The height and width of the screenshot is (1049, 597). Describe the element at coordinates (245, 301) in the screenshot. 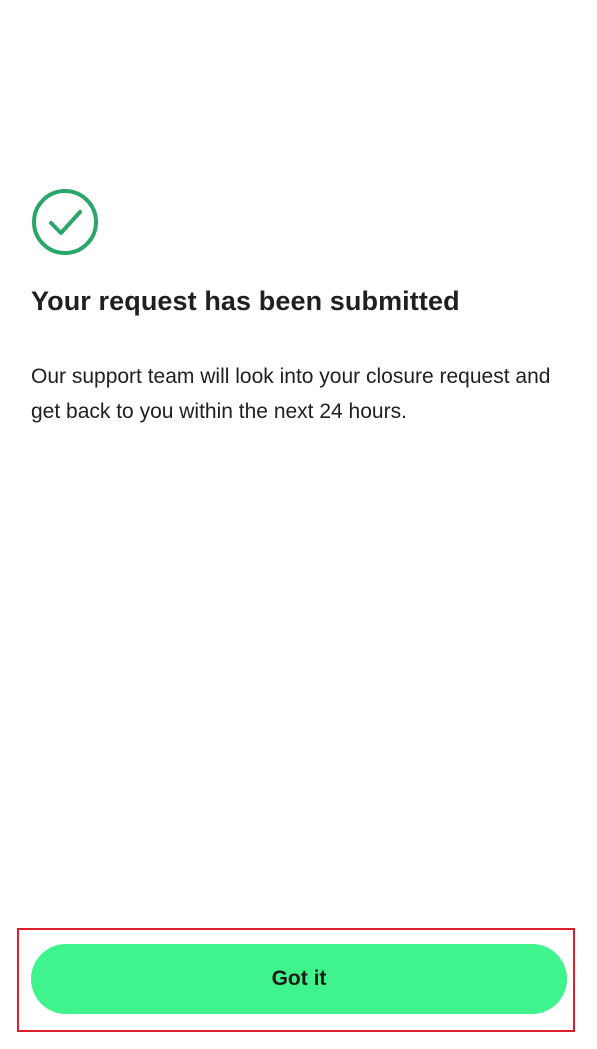

I see `page-title: Your request has been submitted` at that location.